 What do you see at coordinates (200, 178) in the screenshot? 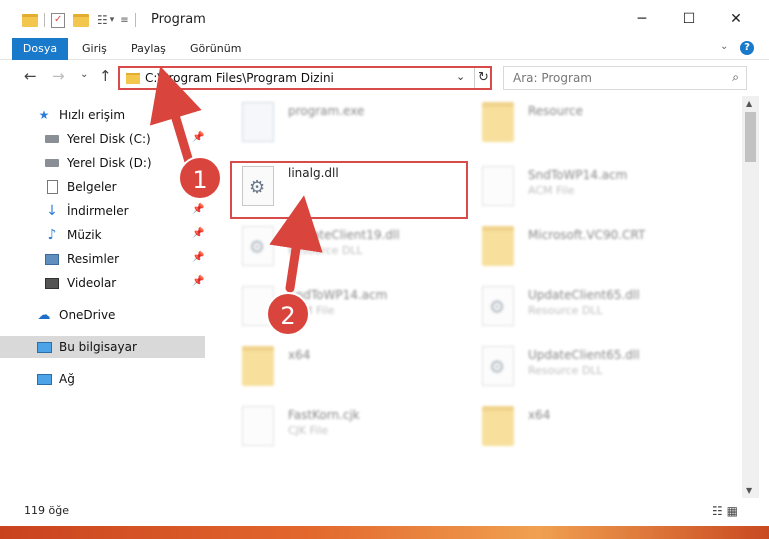
I see `step-1-badge: 1` at bounding box center [200, 178].